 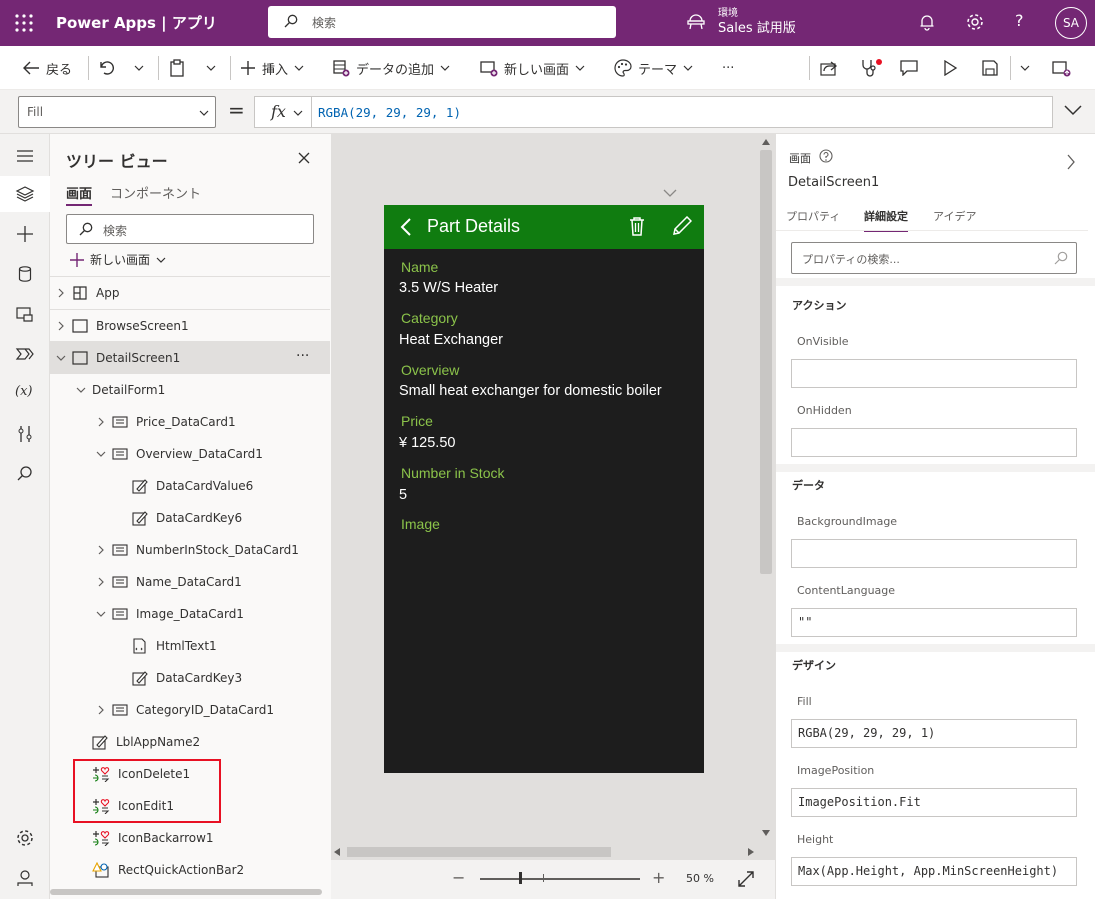 What do you see at coordinates (520, 878) in the screenshot?
I see `zoom-slider-thumb` at bounding box center [520, 878].